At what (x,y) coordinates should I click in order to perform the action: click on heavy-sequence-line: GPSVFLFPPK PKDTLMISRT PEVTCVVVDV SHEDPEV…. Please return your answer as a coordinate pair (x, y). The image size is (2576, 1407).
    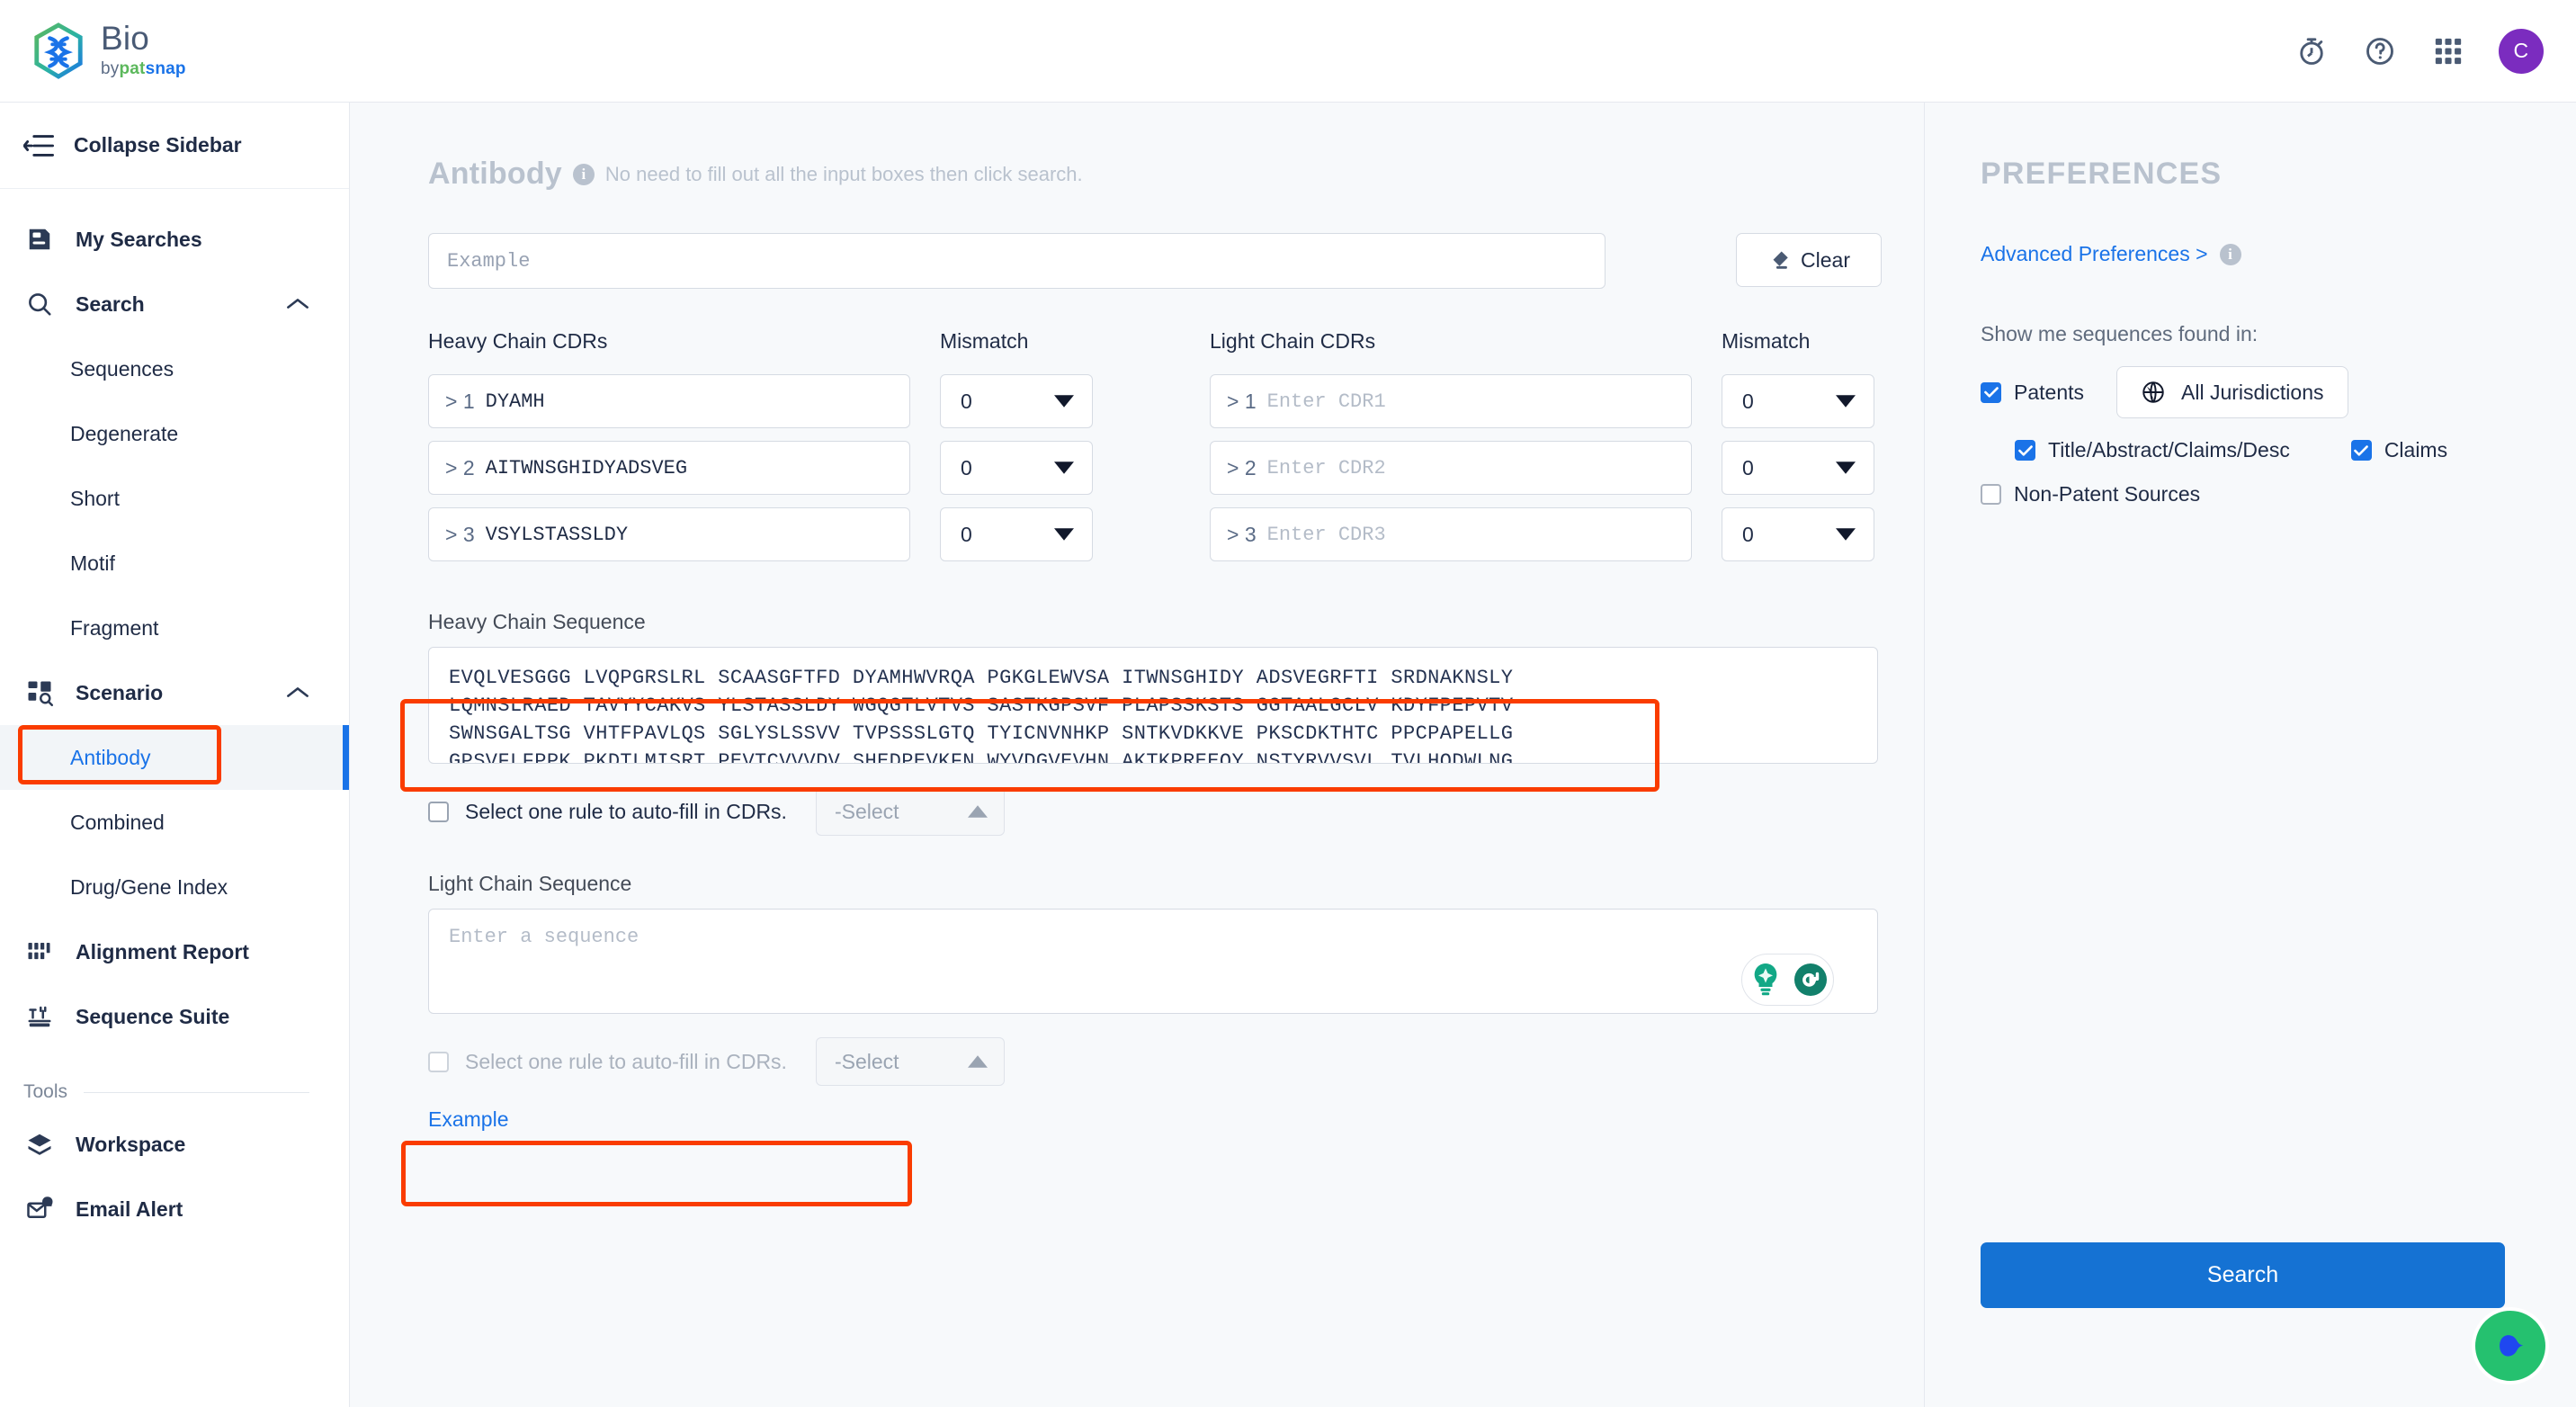
    Looking at the image, I should click on (981, 757).